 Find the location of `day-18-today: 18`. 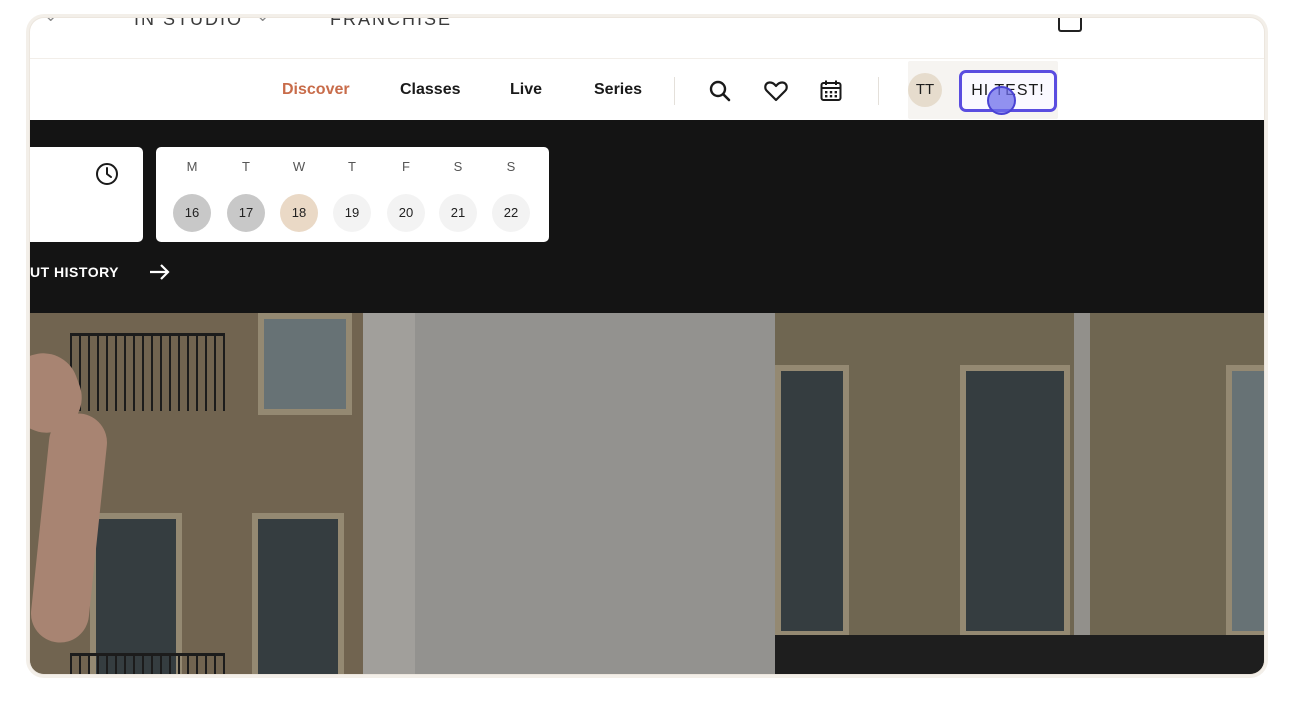

day-18-today: 18 is located at coordinates (299, 213).